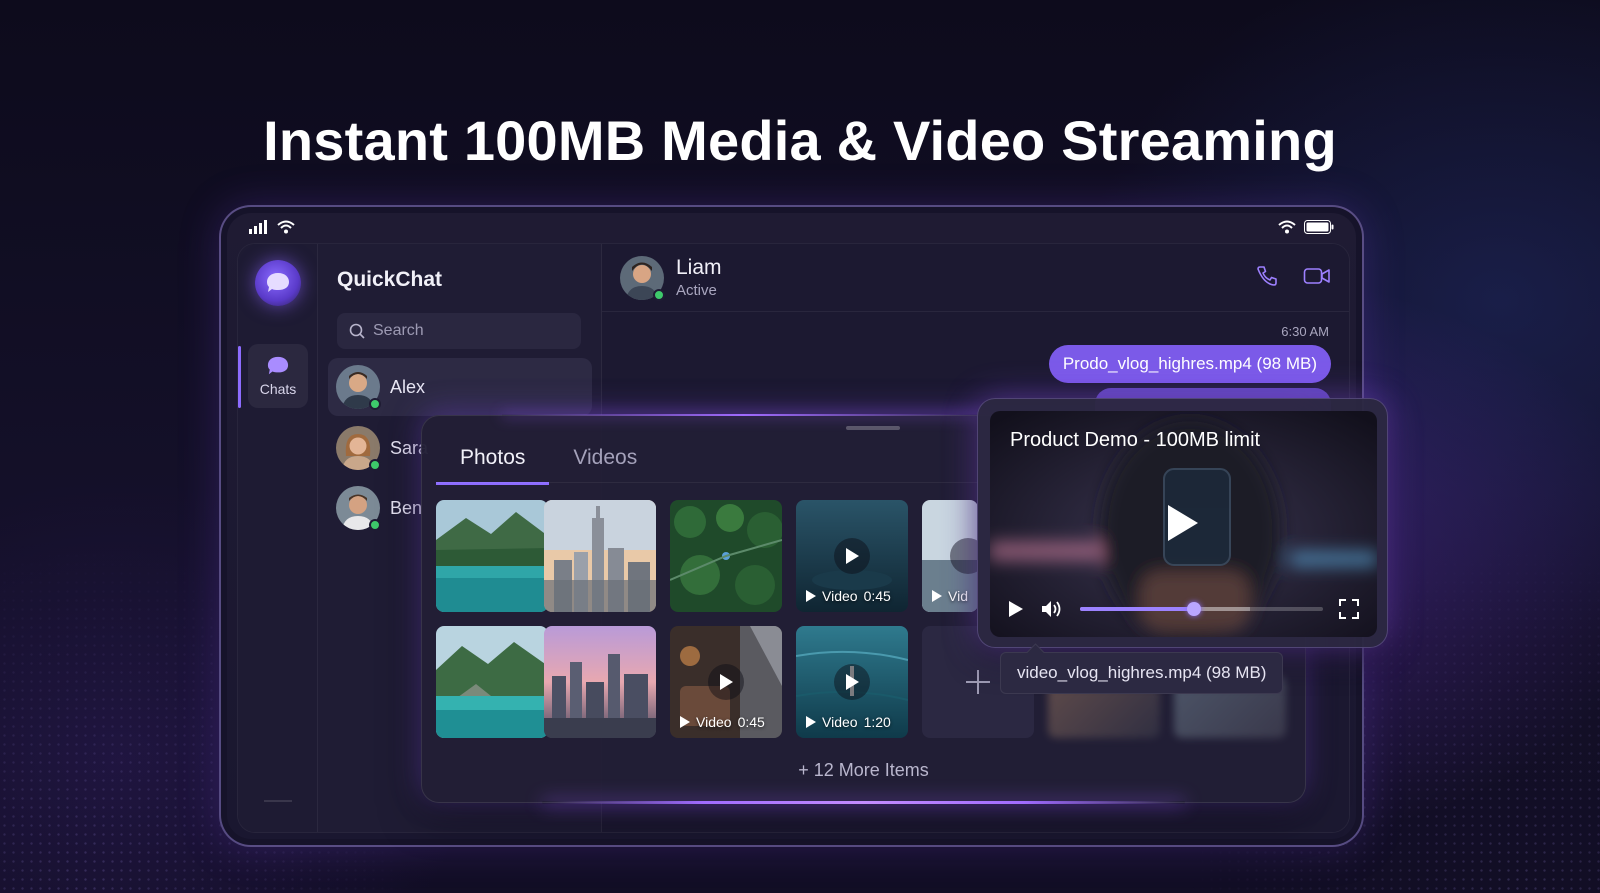 This screenshot has height=893, width=1600. I want to click on video-file-caption: video_vlog_highres.mp4 (98 MB), so click(1142, 673).